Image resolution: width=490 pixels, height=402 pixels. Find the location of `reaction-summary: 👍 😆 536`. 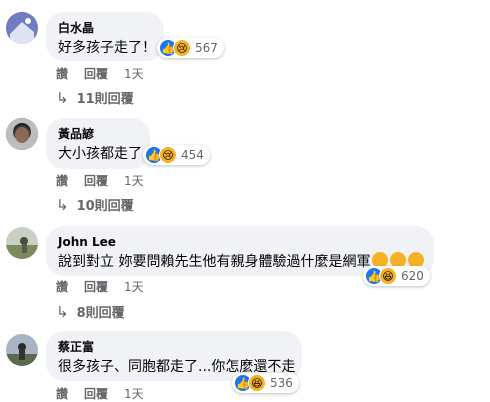

reaction-summary: 👍 😆 536 is located at coordinates (265, 383).